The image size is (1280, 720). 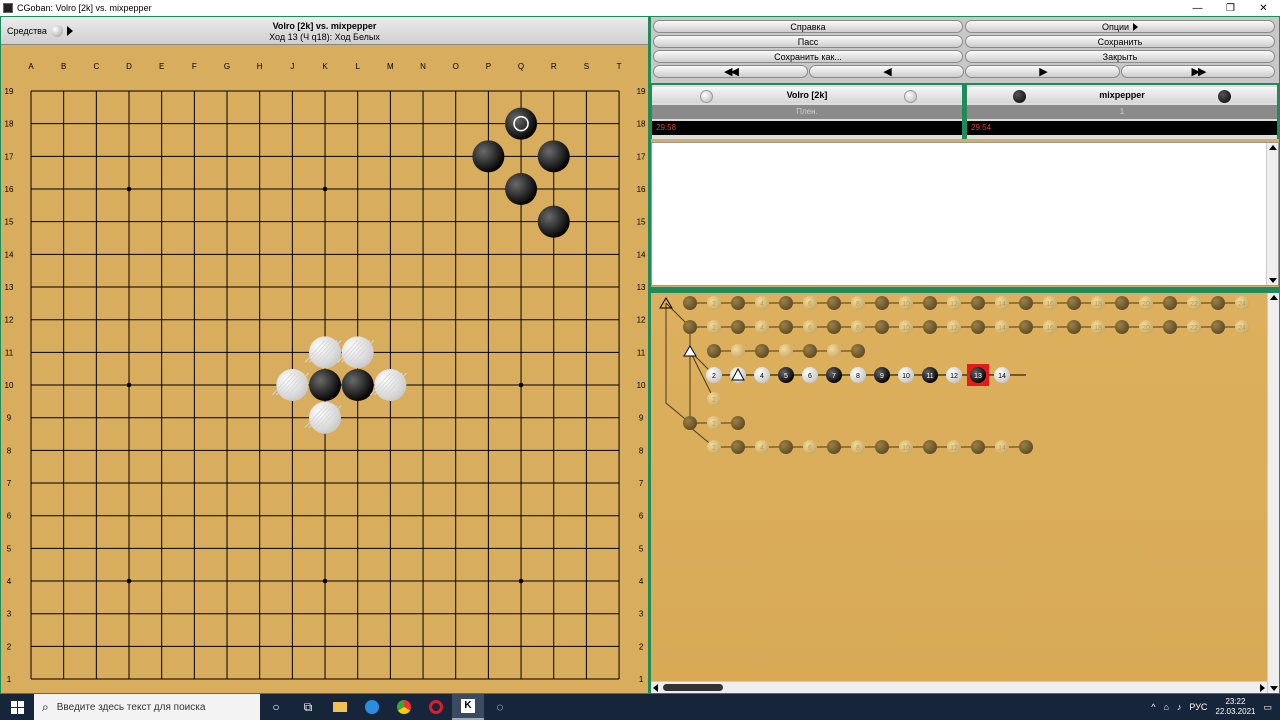 What do you see at coordinates (1146, 328) in the screenshot?
I see `tree-move-number: 20` at bounding box center [1146, 328].